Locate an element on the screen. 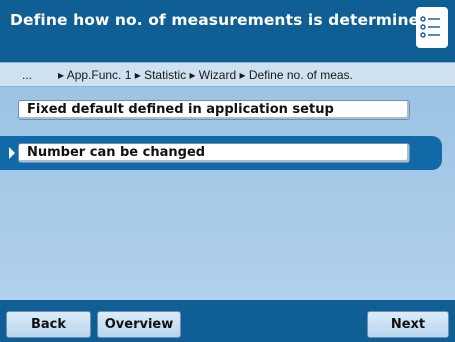 The image size is (455, 342). list-icon is located at coordinates (432, 27).